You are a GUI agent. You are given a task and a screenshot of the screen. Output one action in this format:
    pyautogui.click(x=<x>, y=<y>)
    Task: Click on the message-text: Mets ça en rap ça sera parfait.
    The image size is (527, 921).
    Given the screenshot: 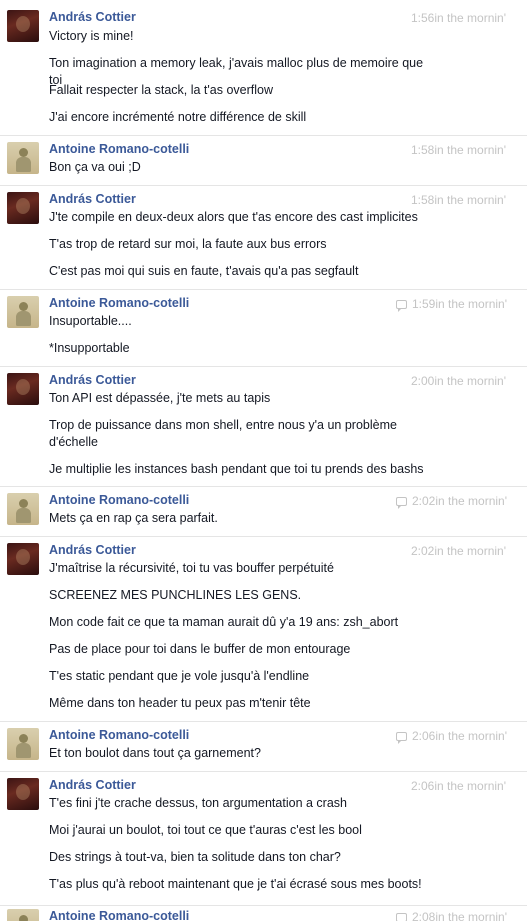 What is the action you would take?
    pyautogui.click(x=133, y=518)
    